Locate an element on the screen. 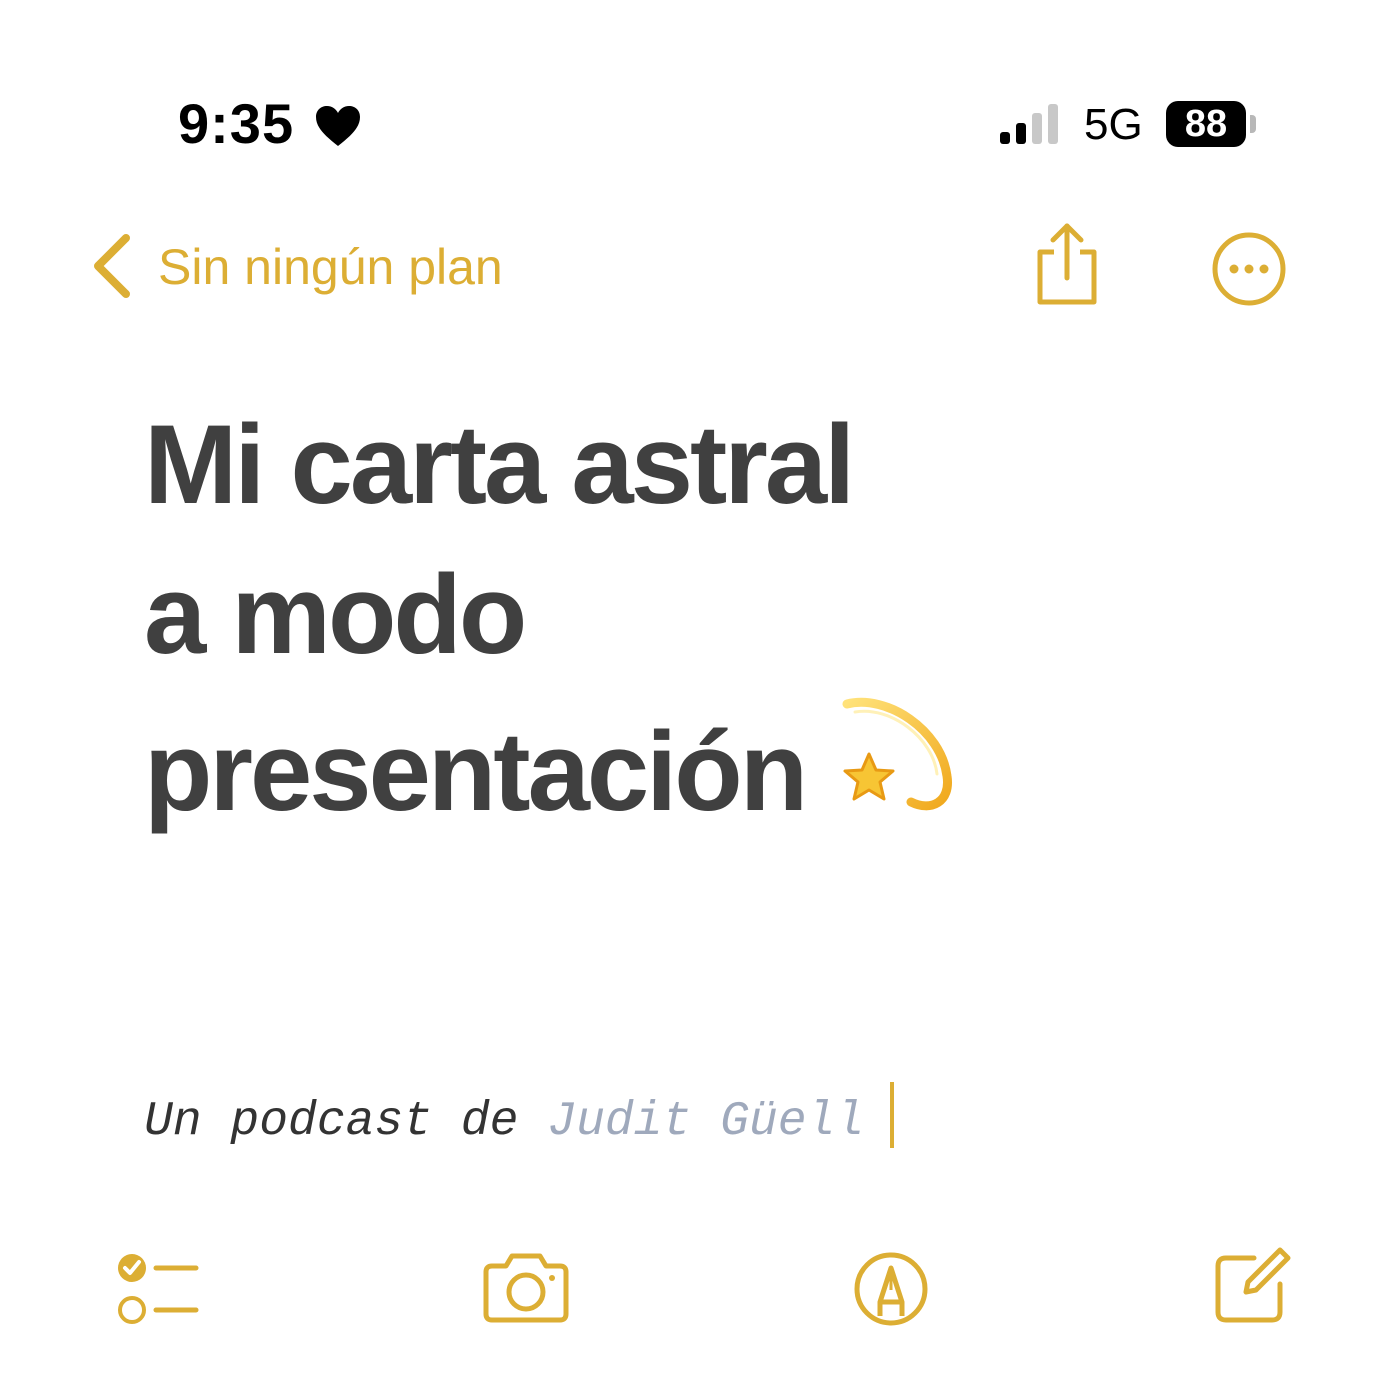 This screenshot has height=1400, width=1400. signal-icon is located at coordinates (1029, 124).